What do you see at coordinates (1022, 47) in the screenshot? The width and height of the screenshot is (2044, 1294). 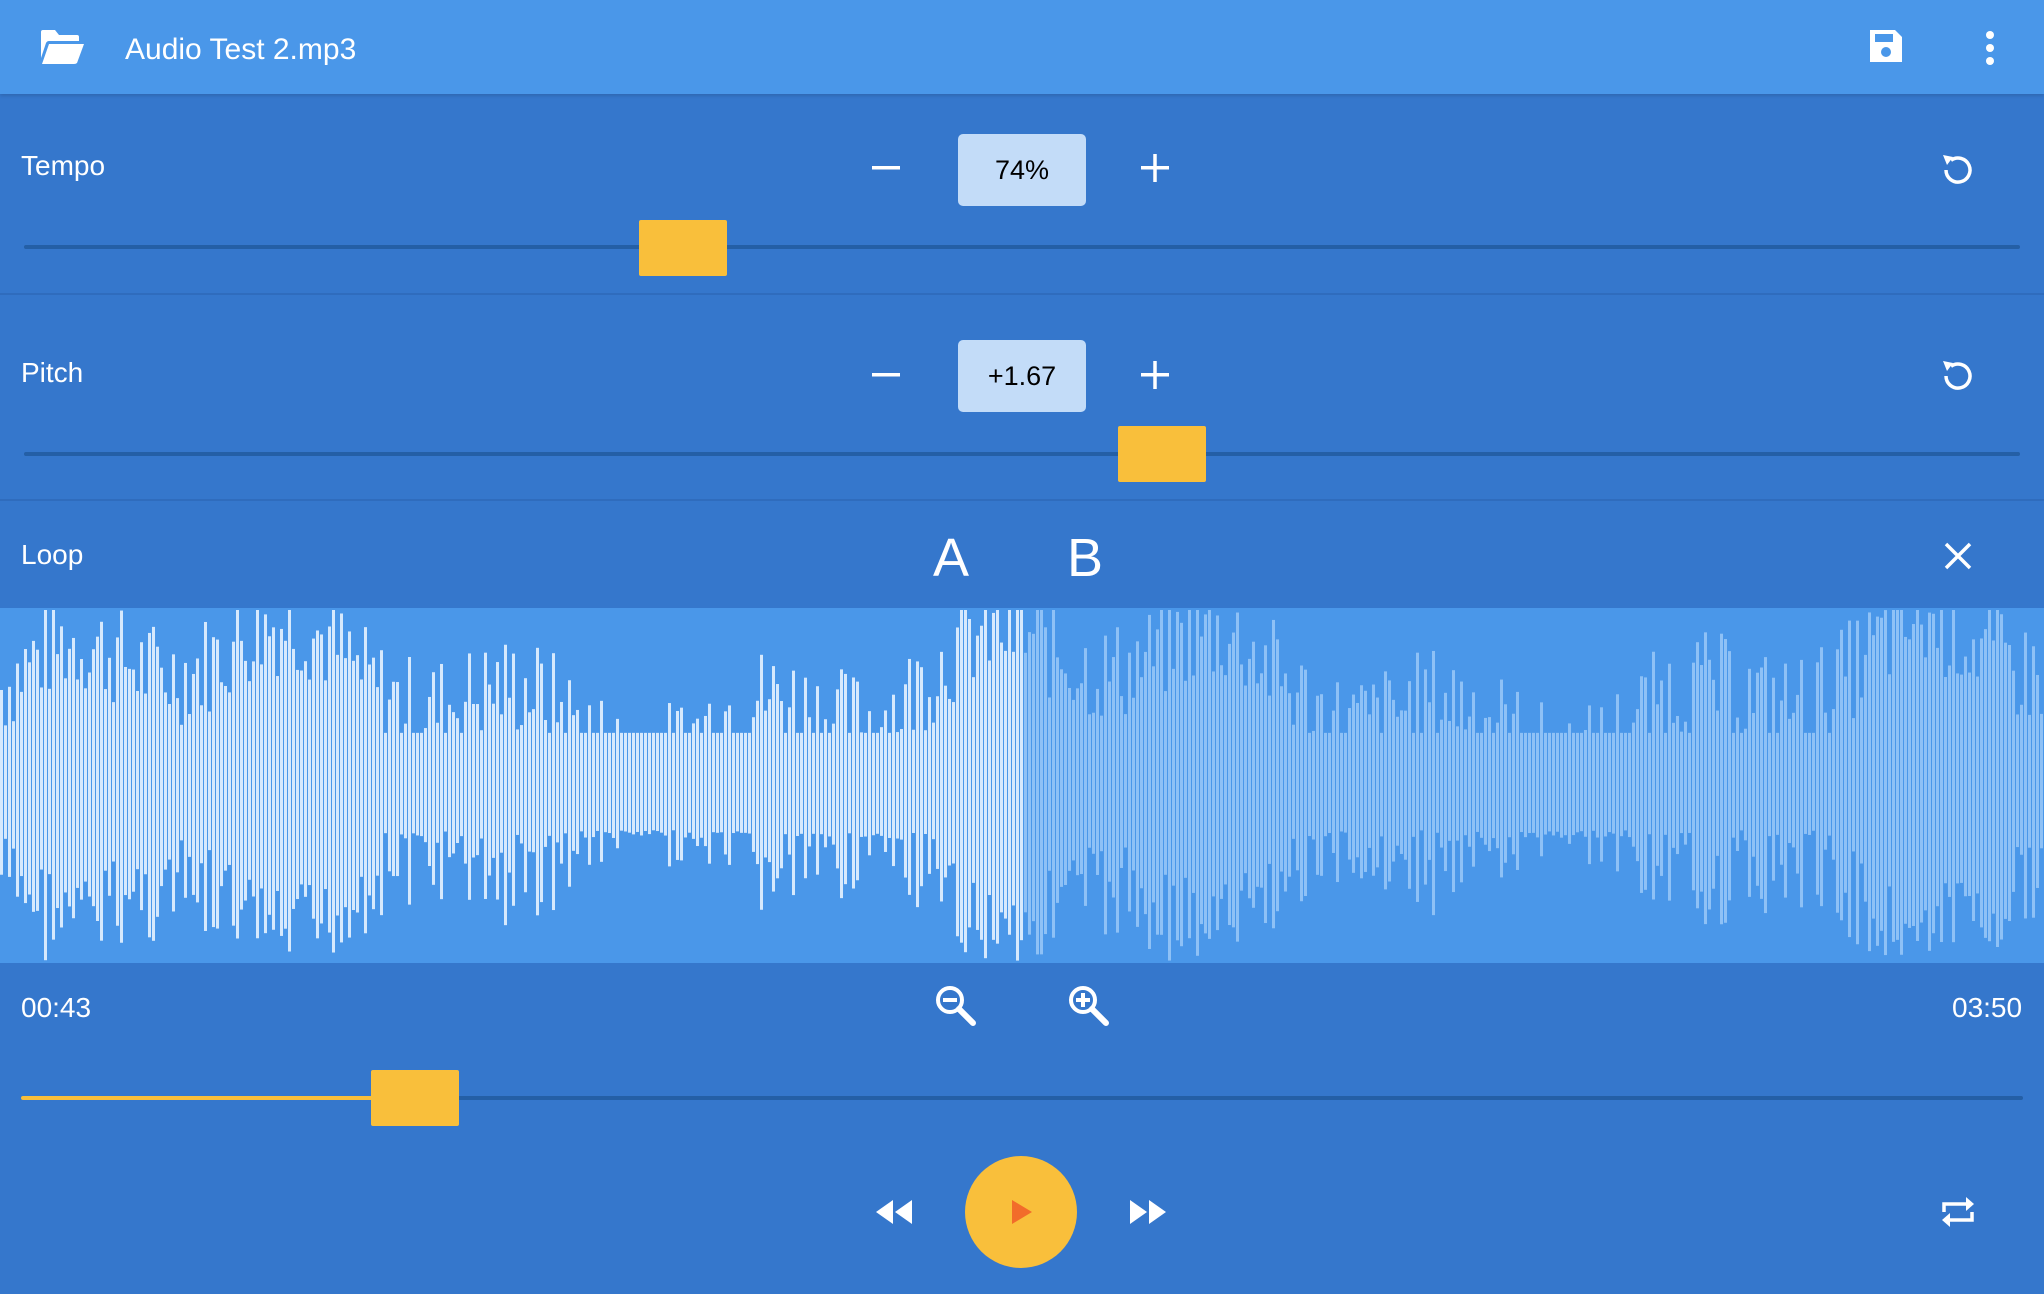 I see `app-bar: Audio Test 2.mp3` at bounding box center [1022, 47].